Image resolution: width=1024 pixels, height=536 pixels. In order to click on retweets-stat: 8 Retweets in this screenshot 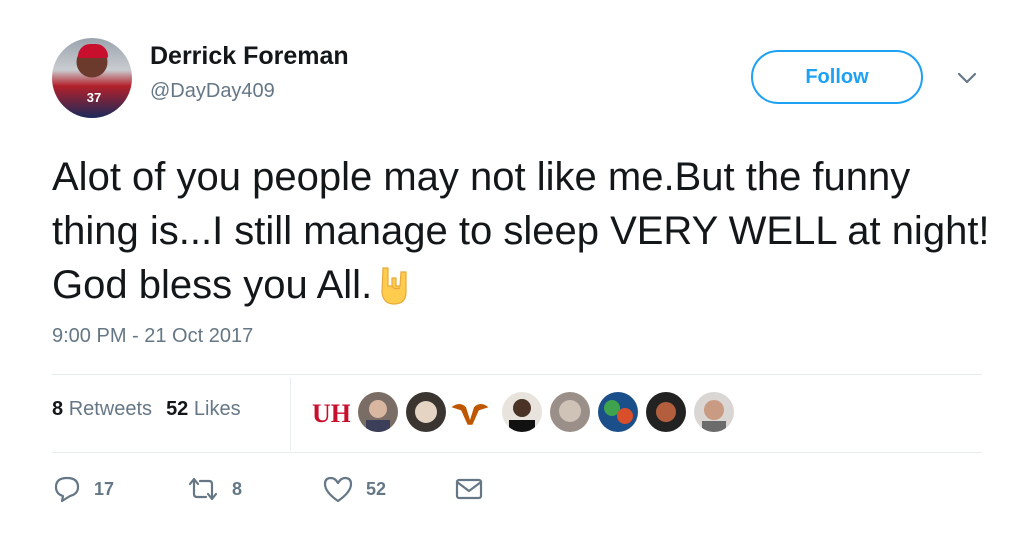, I will do `click(102, 409)`.